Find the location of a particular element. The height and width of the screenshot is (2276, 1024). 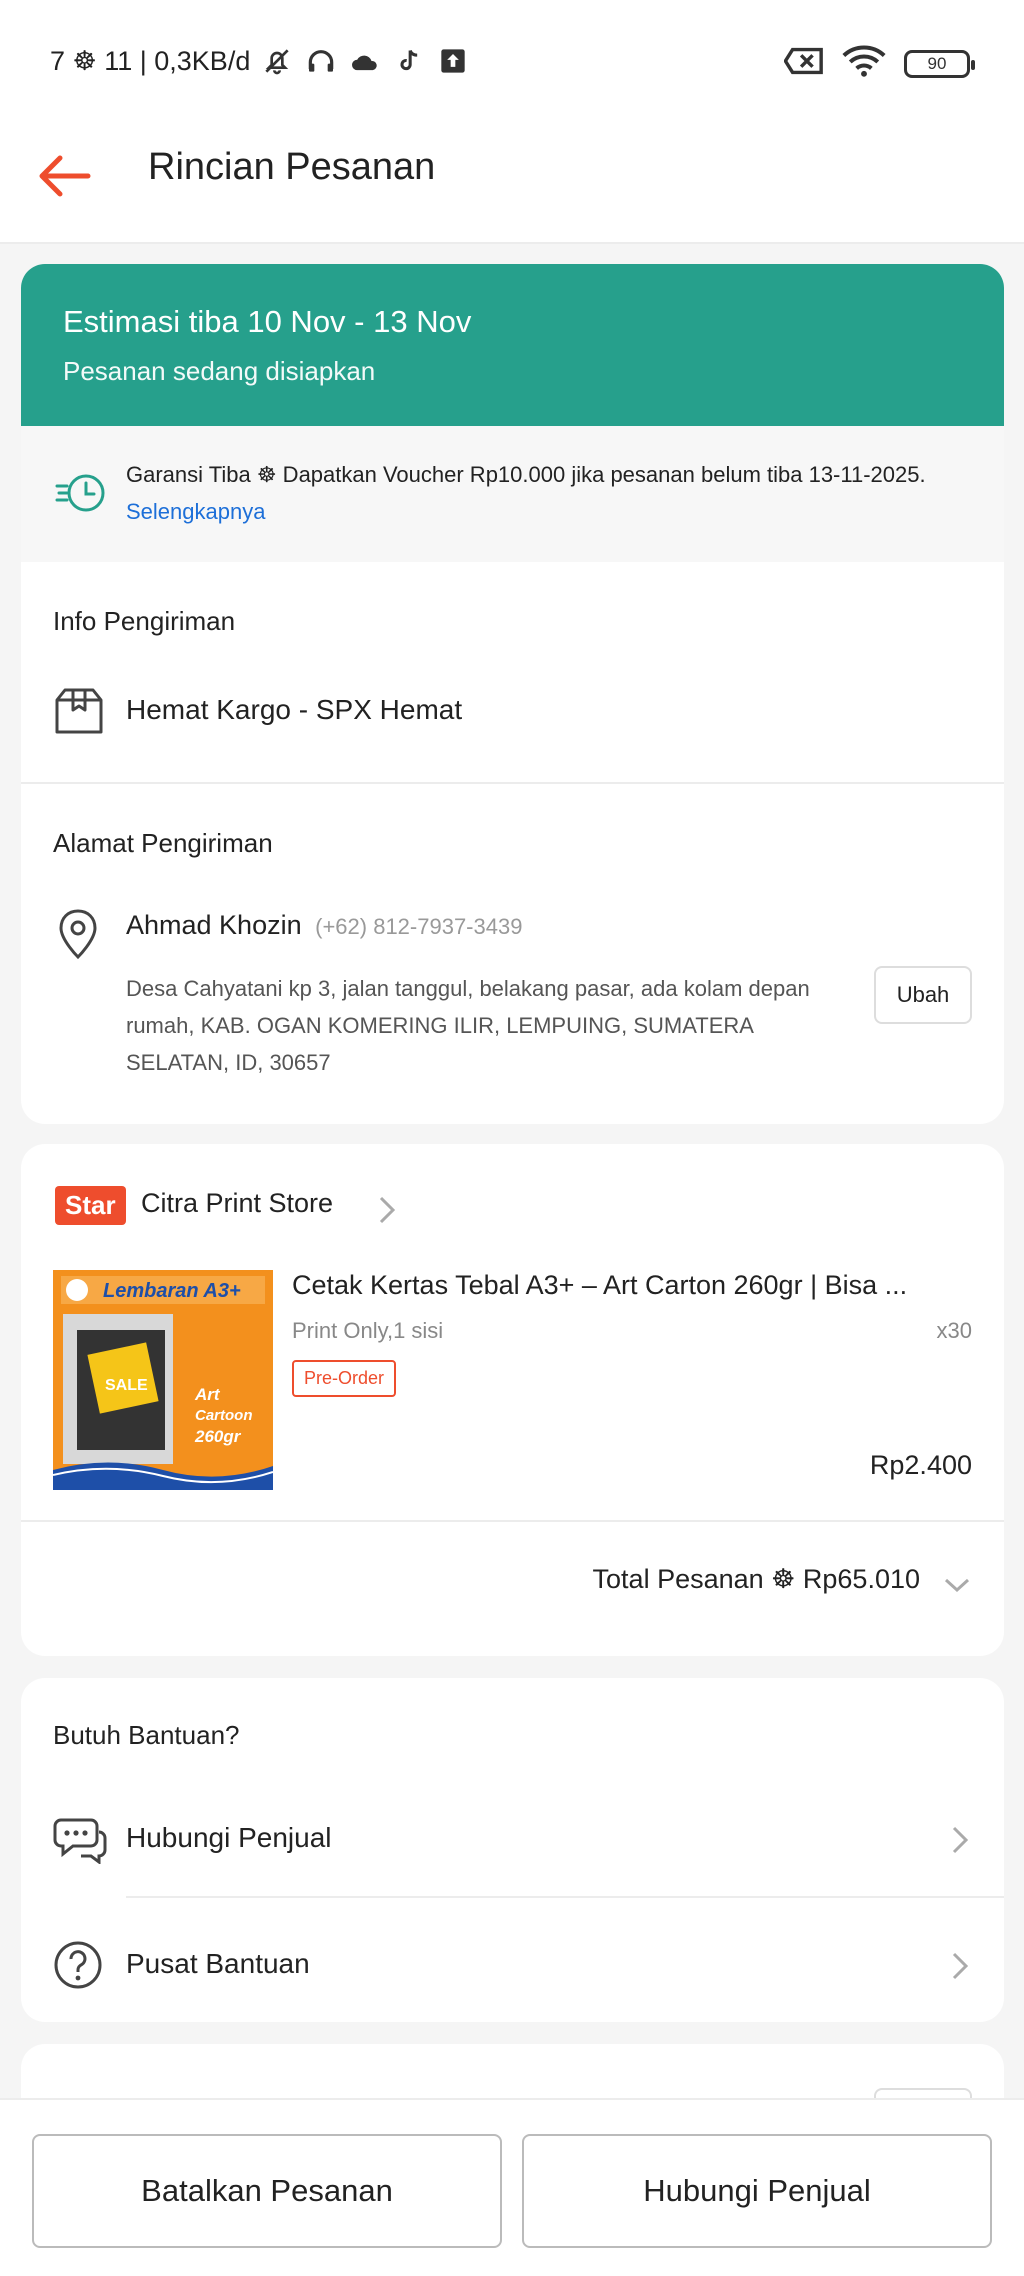

store-name: Citra Print Store is located at coordinates (237, 1203).